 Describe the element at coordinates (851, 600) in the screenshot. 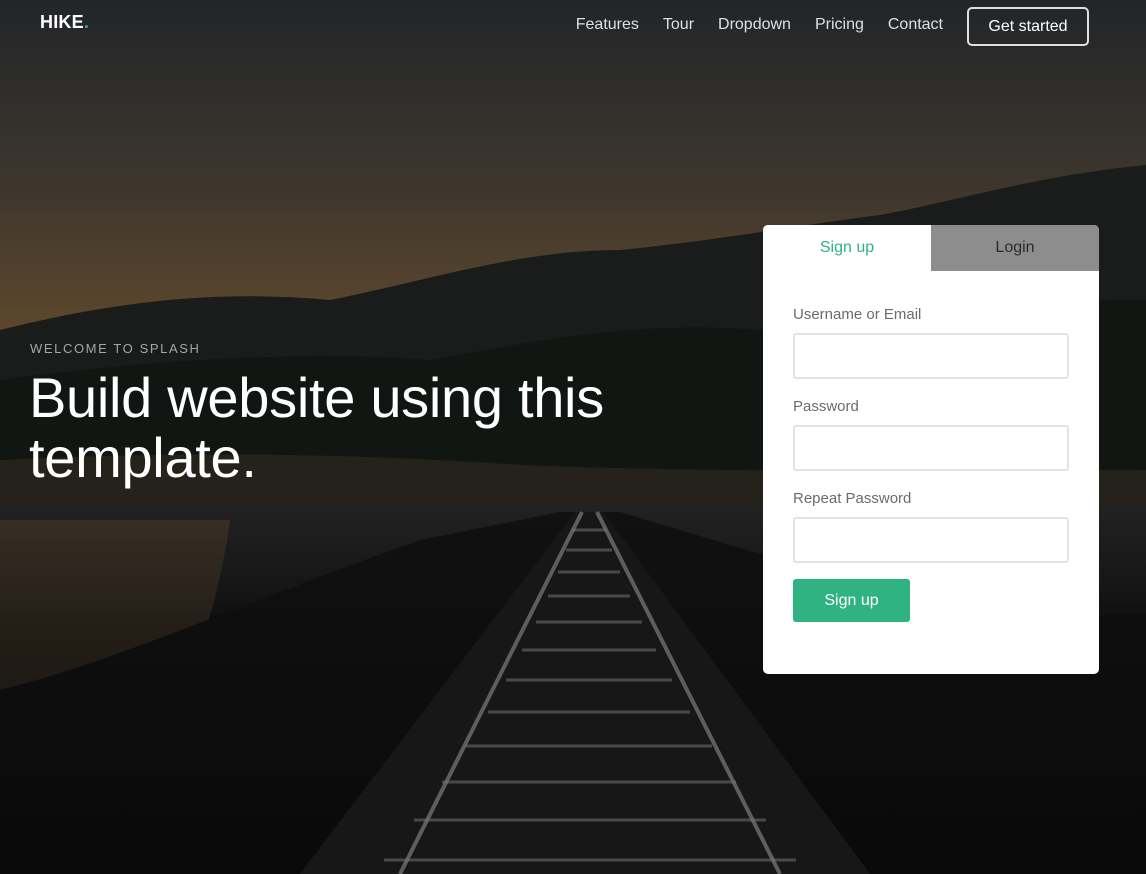

I see `sign-up-submit-button: Sign up` at that location.